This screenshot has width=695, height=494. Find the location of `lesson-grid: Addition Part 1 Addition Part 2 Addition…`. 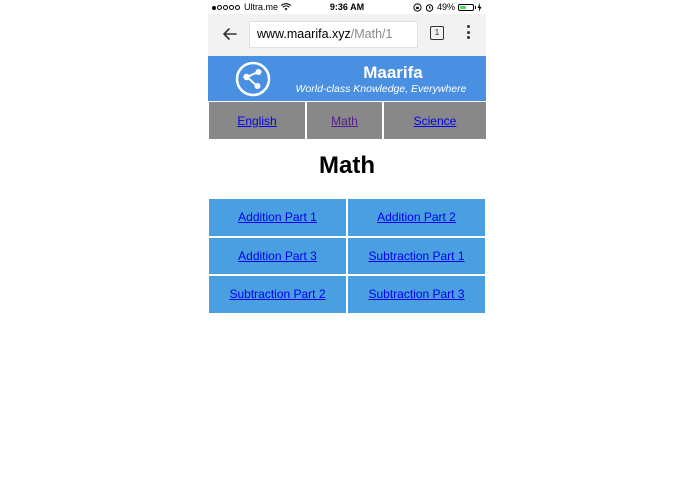

lesson-grid: Addition Part 1 Addition Part 2 Addition… is located at coordinates (347, 256).